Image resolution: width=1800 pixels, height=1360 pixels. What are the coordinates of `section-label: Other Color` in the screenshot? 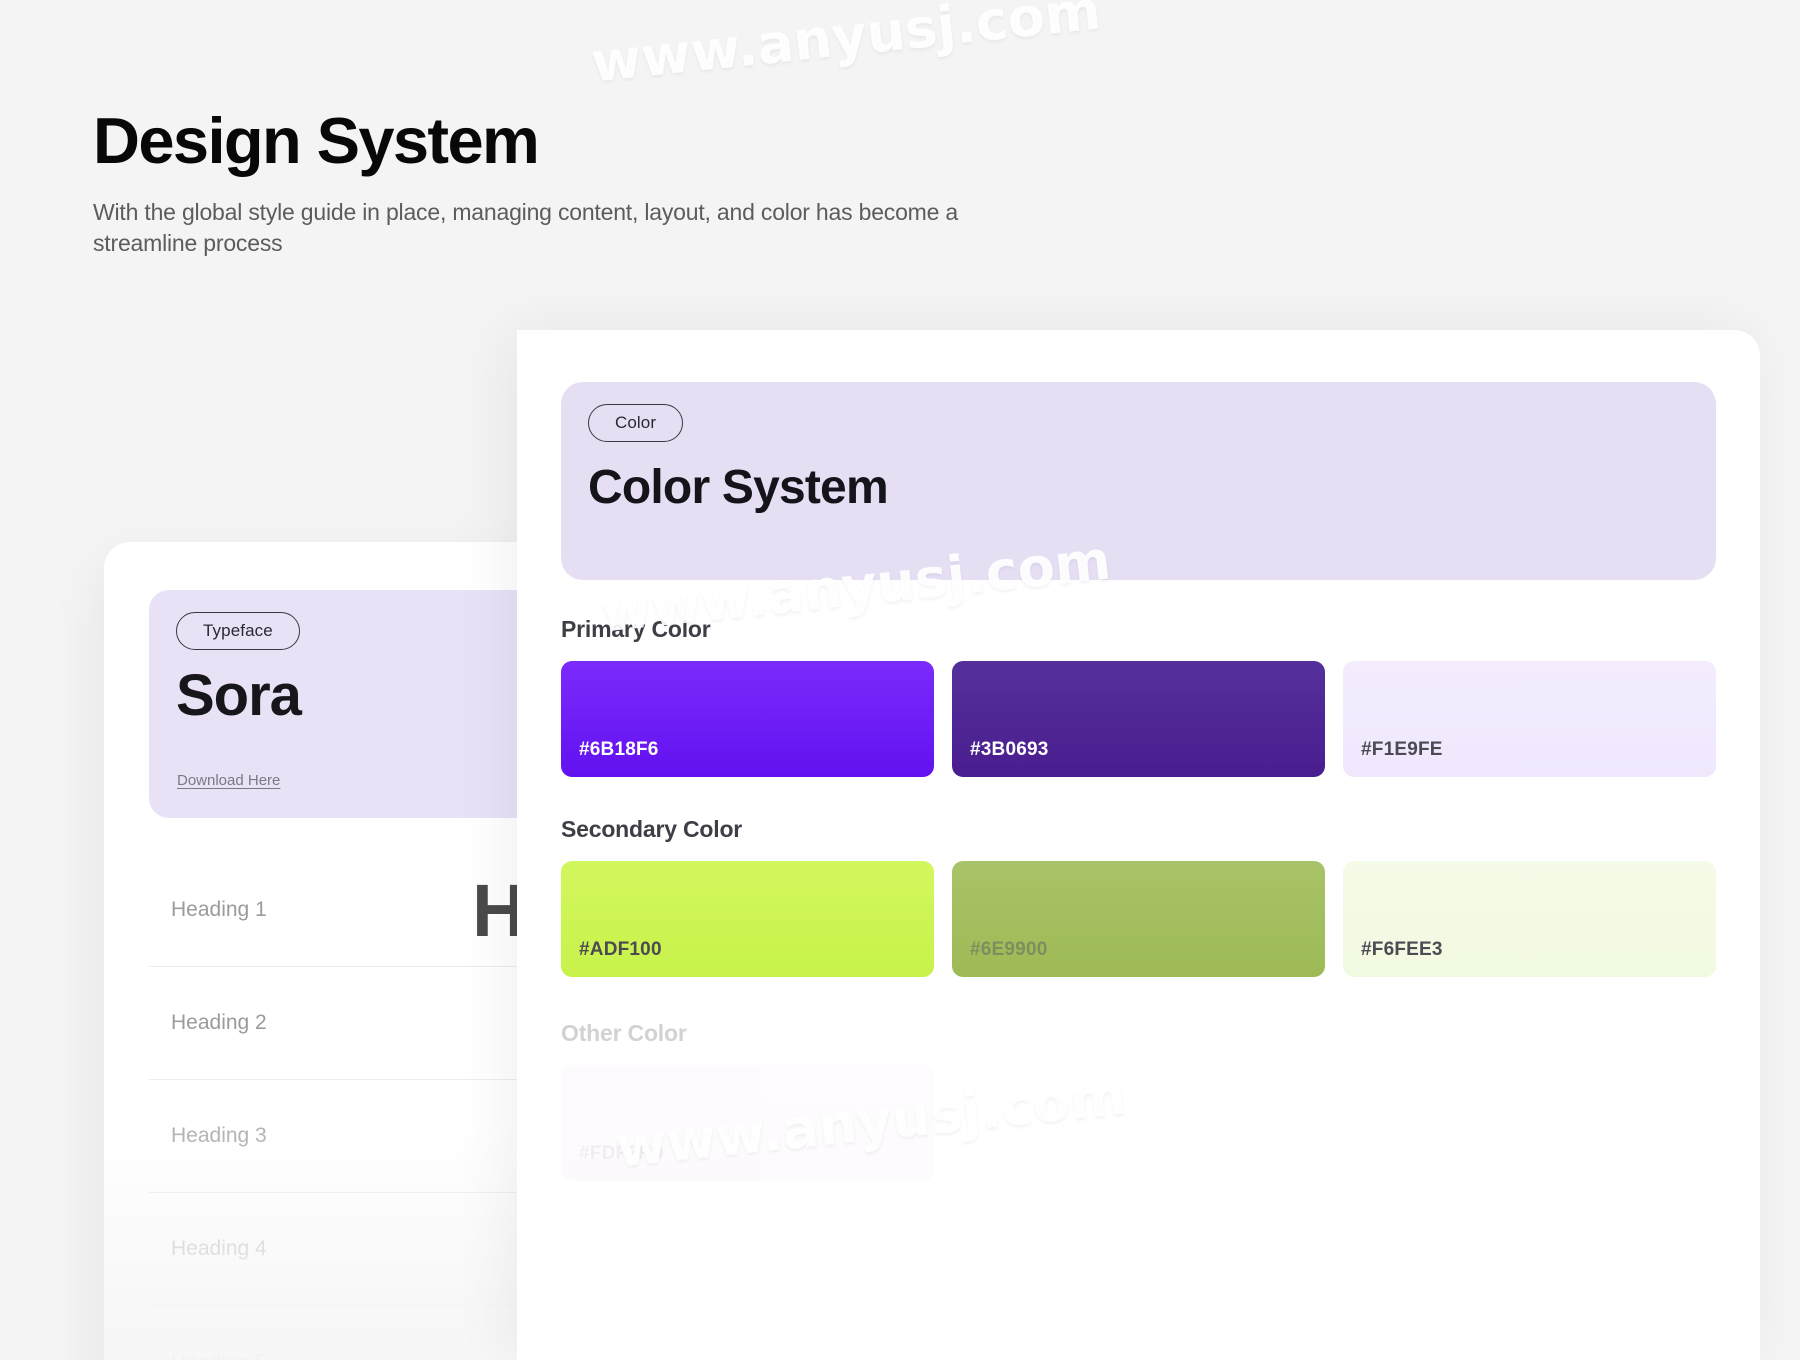 It's located at (624, 1033).